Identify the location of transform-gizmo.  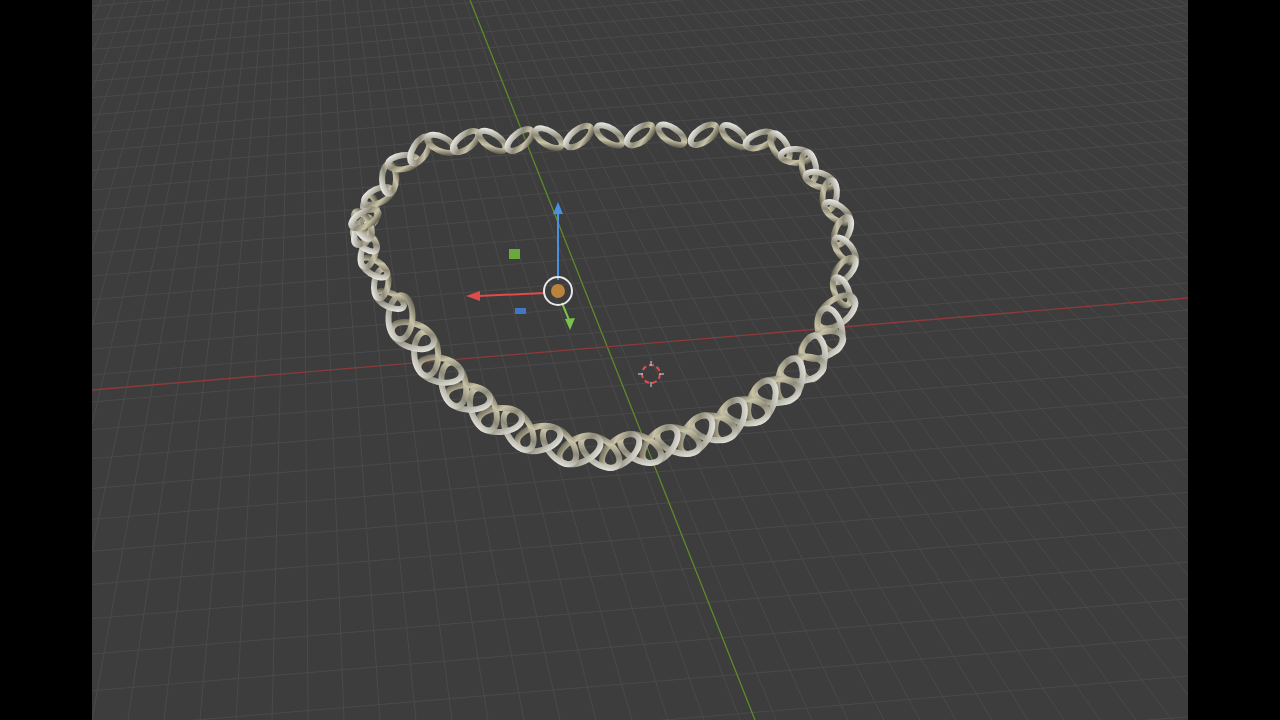
(520, 266).